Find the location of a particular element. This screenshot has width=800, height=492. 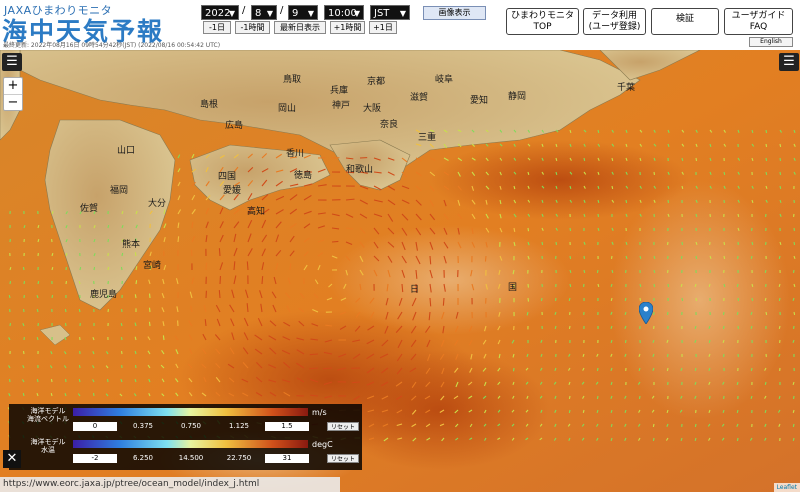

time-select: 10:00 ▼ is located at coordinates (344, 12).